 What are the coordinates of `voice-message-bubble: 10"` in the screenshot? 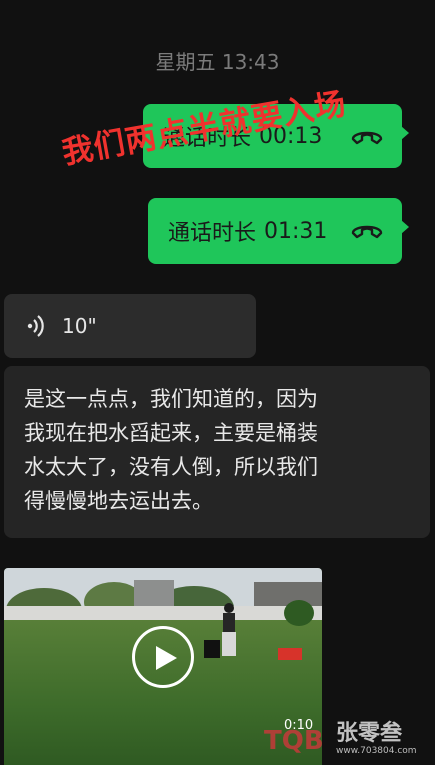 It's located at (130, 326).